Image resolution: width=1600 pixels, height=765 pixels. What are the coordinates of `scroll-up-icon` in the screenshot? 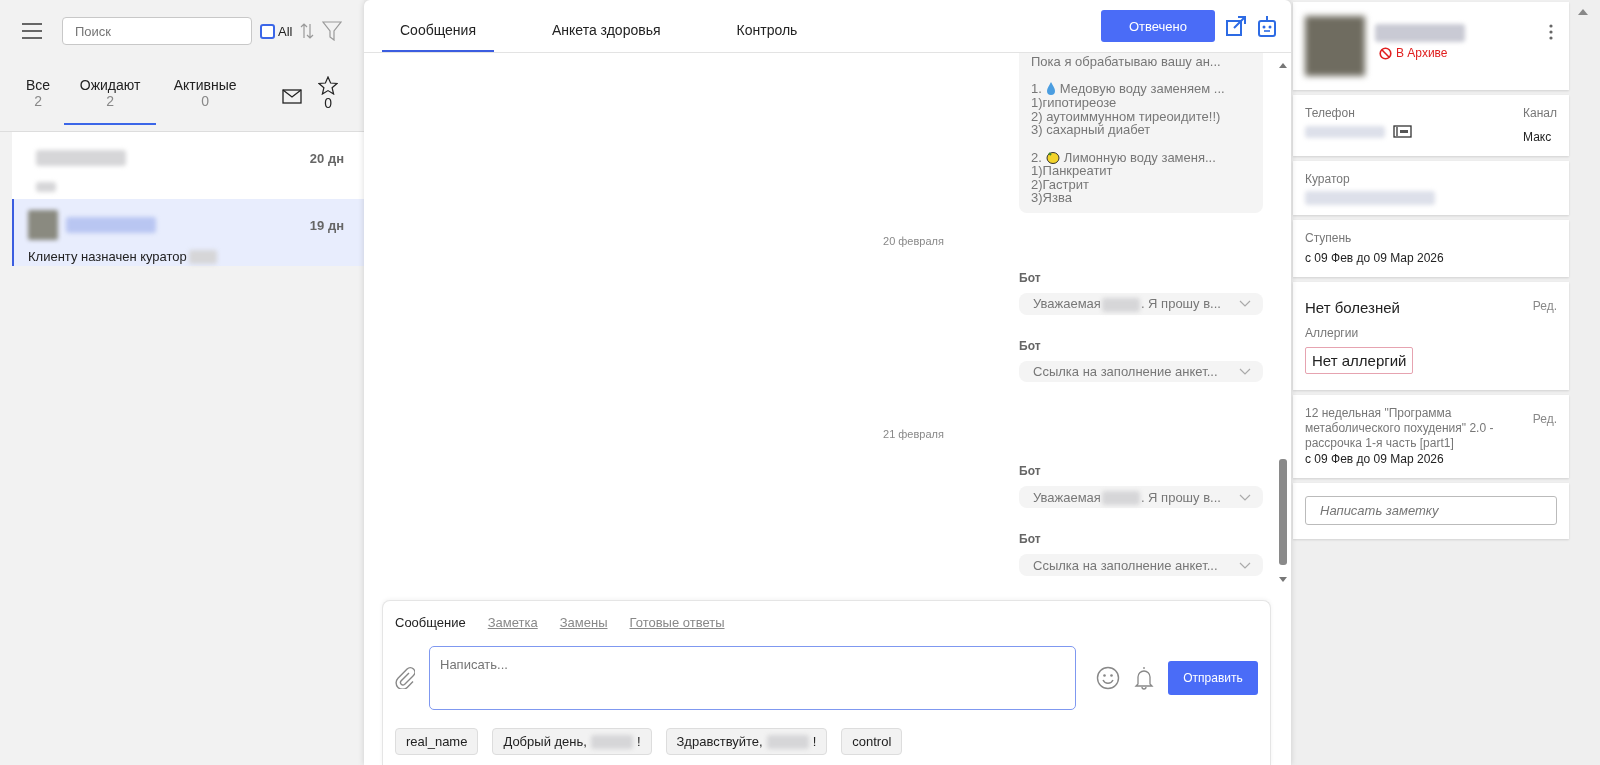 It's located at (1583, 12).